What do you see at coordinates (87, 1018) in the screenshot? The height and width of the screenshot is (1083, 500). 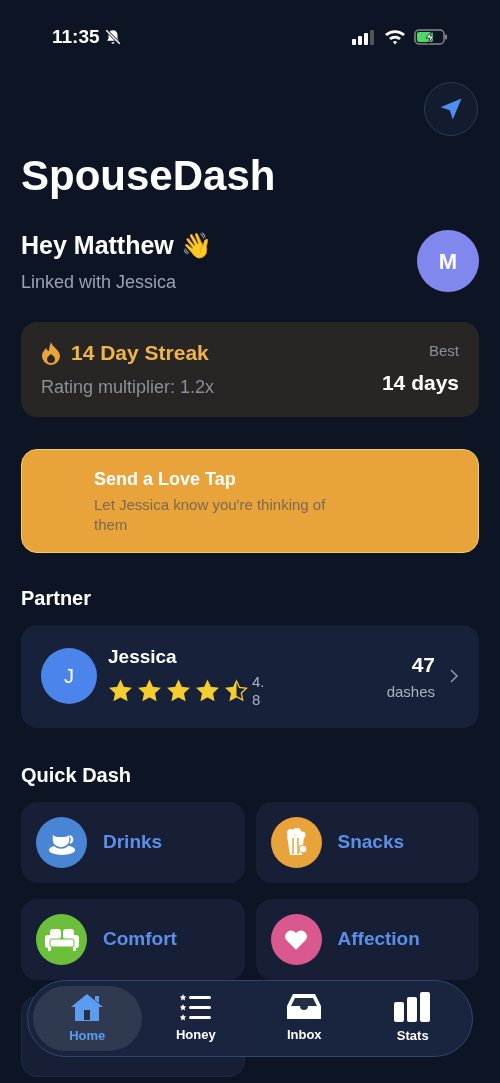 I see `tab: Home` at bounding box center [87, 1018].